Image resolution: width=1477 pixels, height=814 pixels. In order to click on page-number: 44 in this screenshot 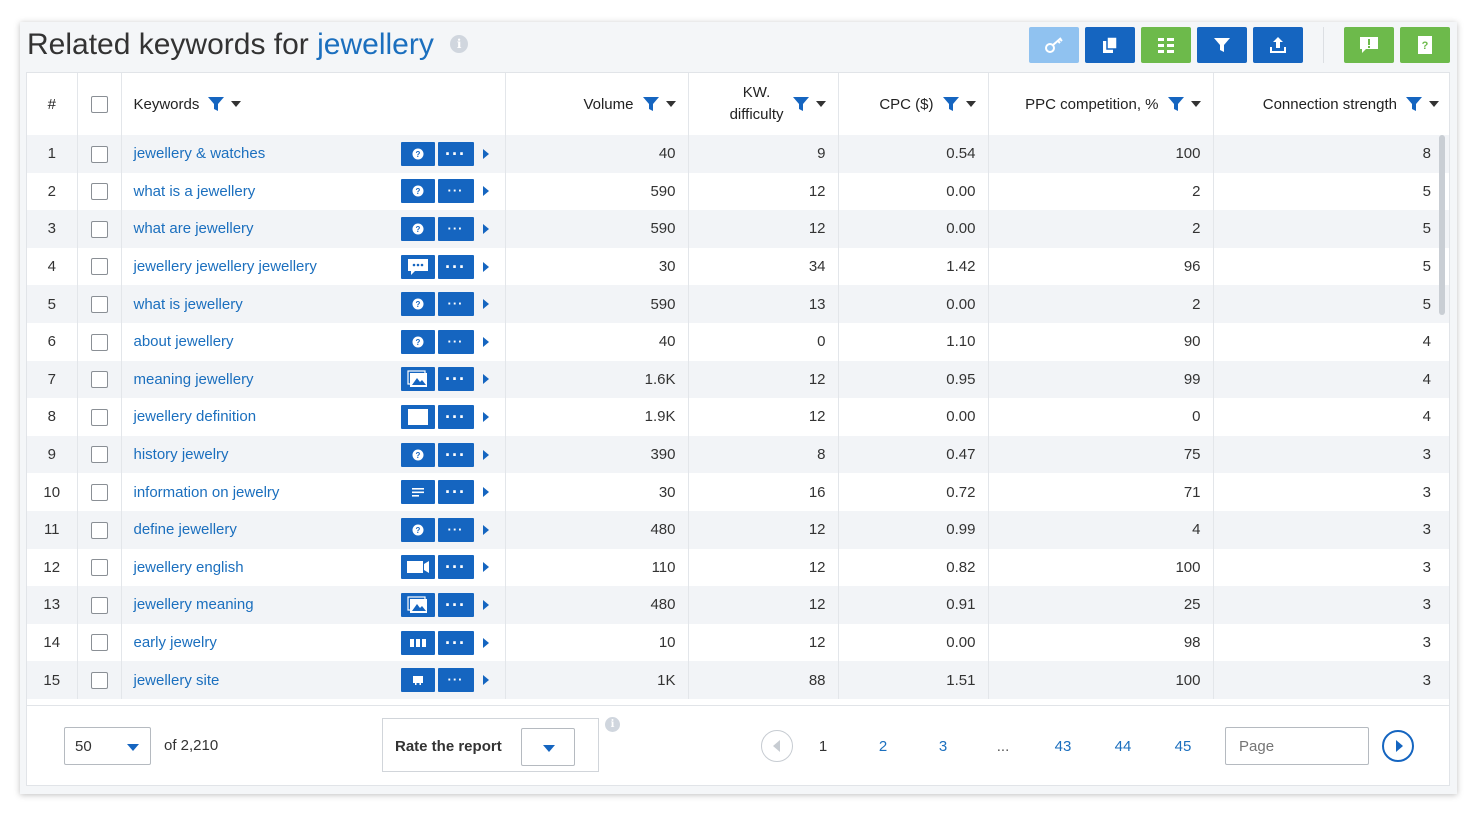, I will do `click(1123, 746)`.